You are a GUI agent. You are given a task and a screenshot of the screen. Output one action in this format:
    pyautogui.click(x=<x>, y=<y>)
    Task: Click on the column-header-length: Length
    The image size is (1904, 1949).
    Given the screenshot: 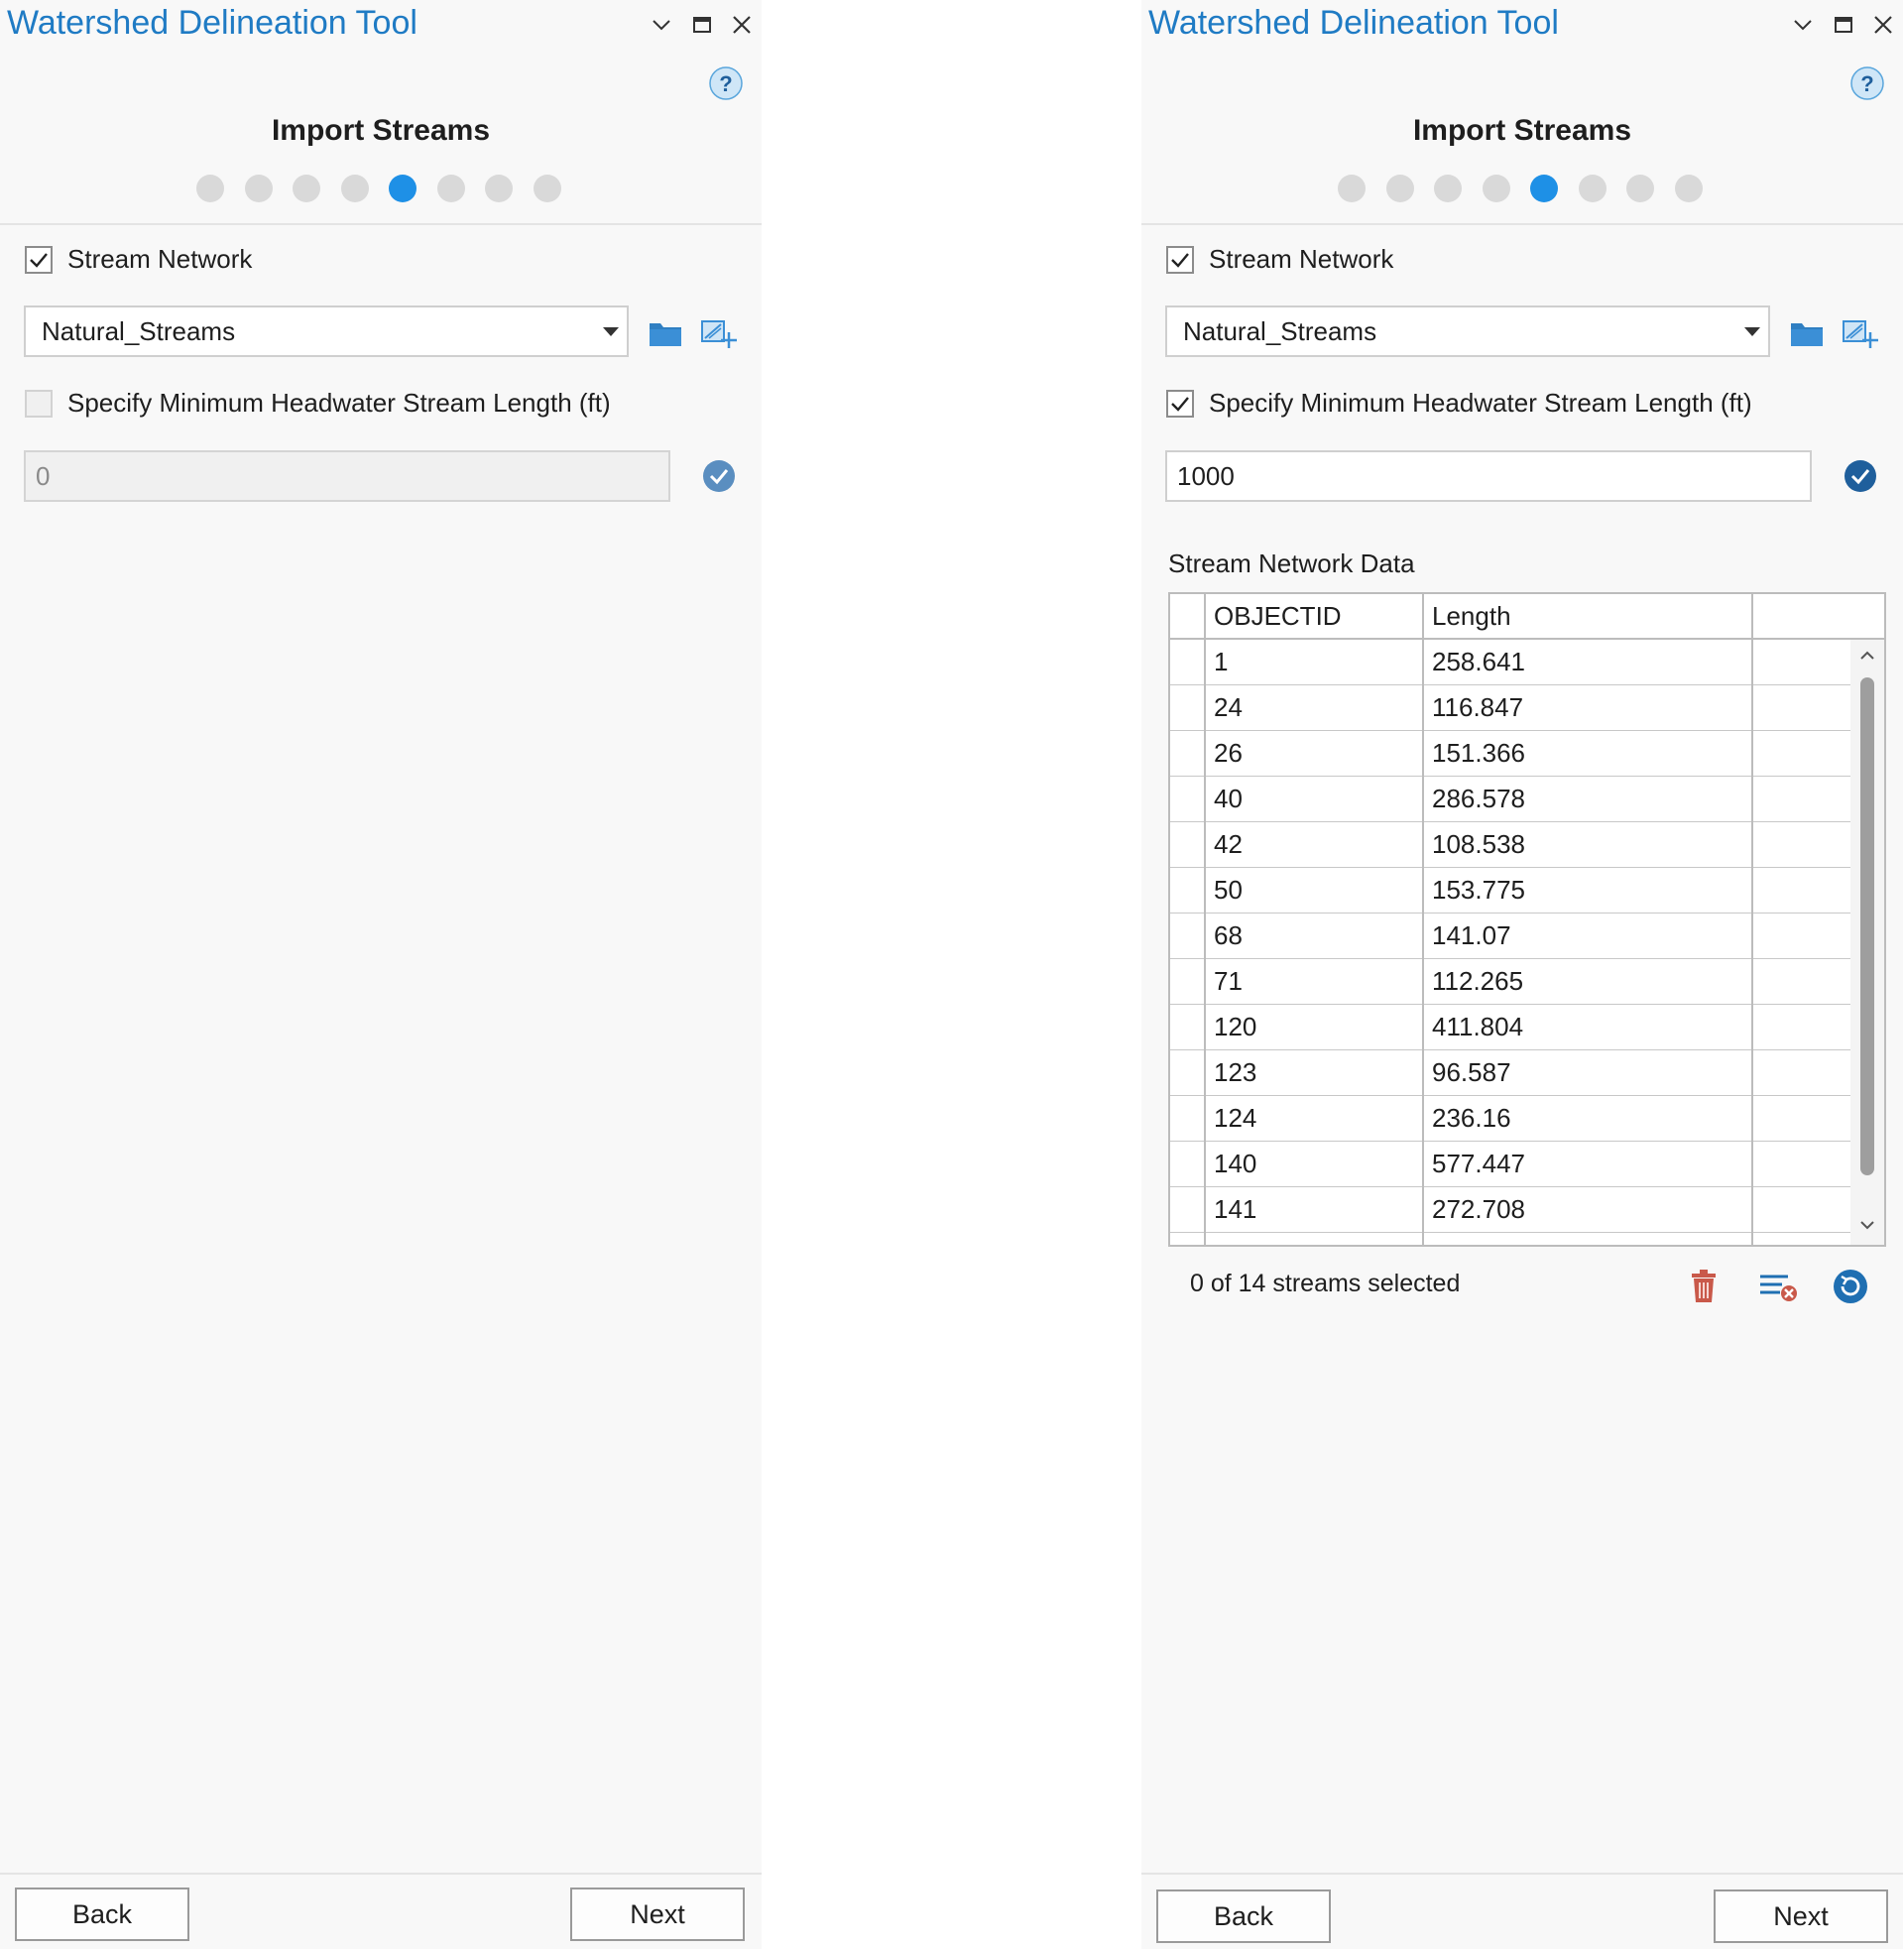 What is the action you would take?
    pyautogui.click(x=1471, y=616)
    